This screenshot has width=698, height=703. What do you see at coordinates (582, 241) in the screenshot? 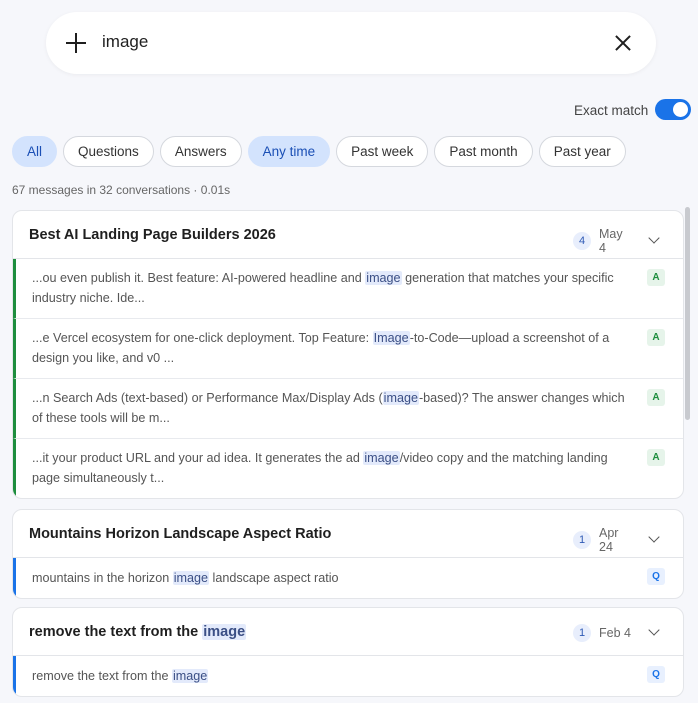
I see `match-count-badge: 4` at bounding box center [582, 241].